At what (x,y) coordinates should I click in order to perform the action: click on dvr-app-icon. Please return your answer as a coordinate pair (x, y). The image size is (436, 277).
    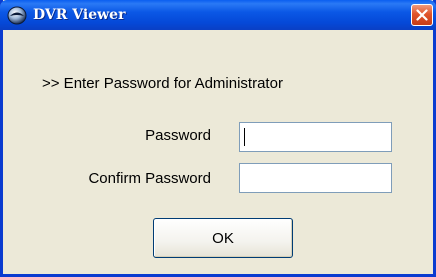
    Looking at the image, I should click on (17, 15).